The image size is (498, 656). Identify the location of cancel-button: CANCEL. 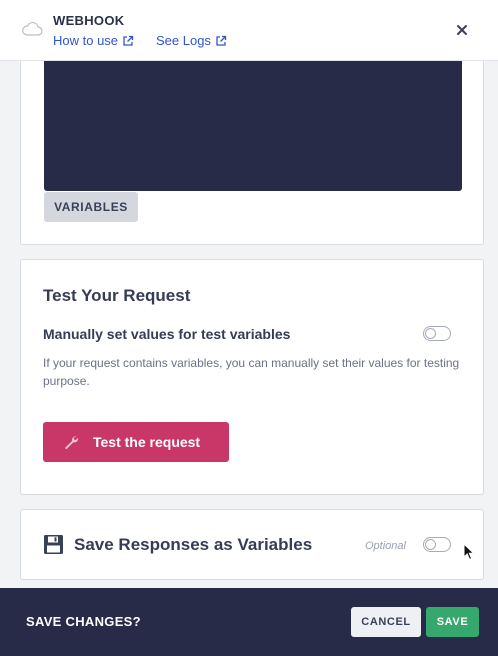
(386, 622).